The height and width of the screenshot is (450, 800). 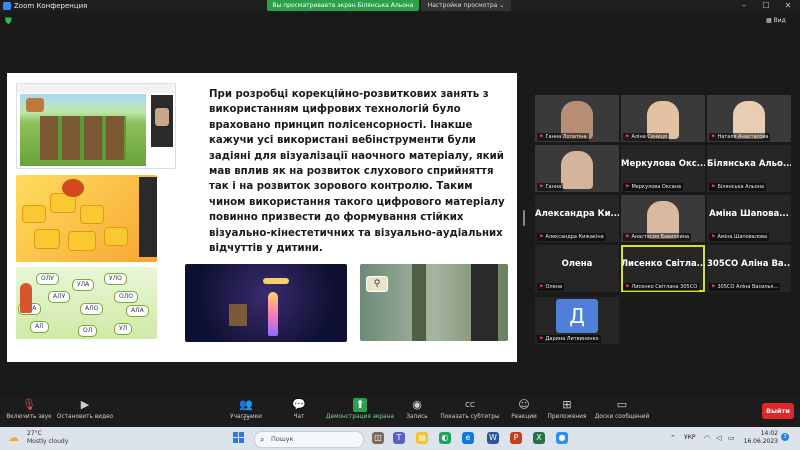 What do you see at coordinates (577, 168) in the screenshot?
I see `participant-tile-hanna2: ⚑ Ганна` at bounding box center [577, 168].